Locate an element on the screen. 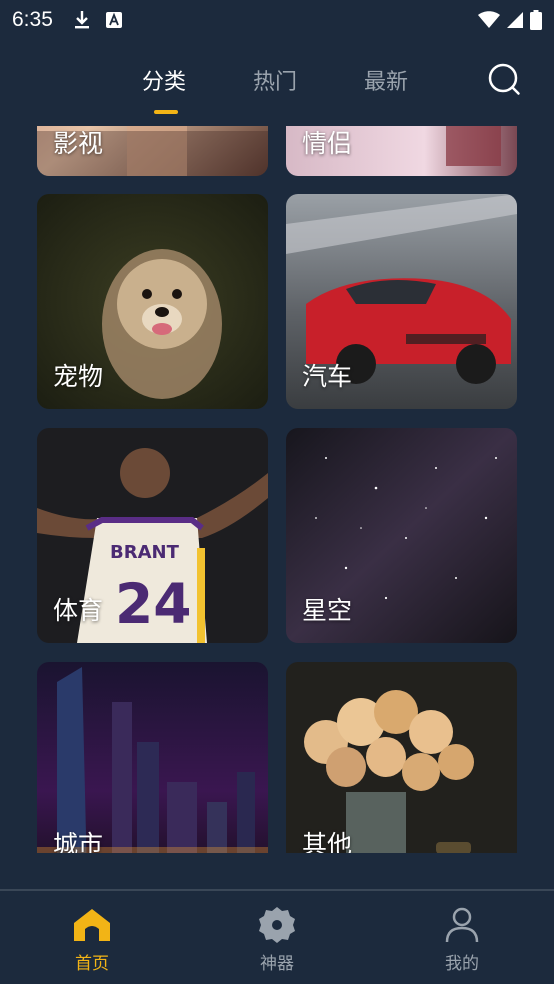  gear-icon is located at coordinates (277, 925).